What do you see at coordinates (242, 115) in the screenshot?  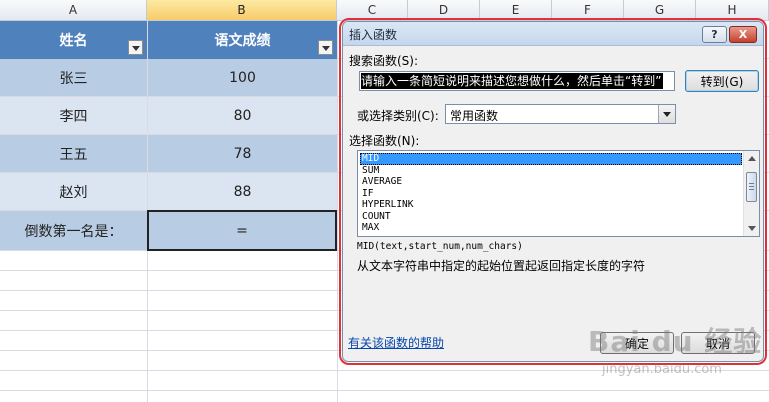 I see `cell-score: 80` at bounding box center [242, 115].